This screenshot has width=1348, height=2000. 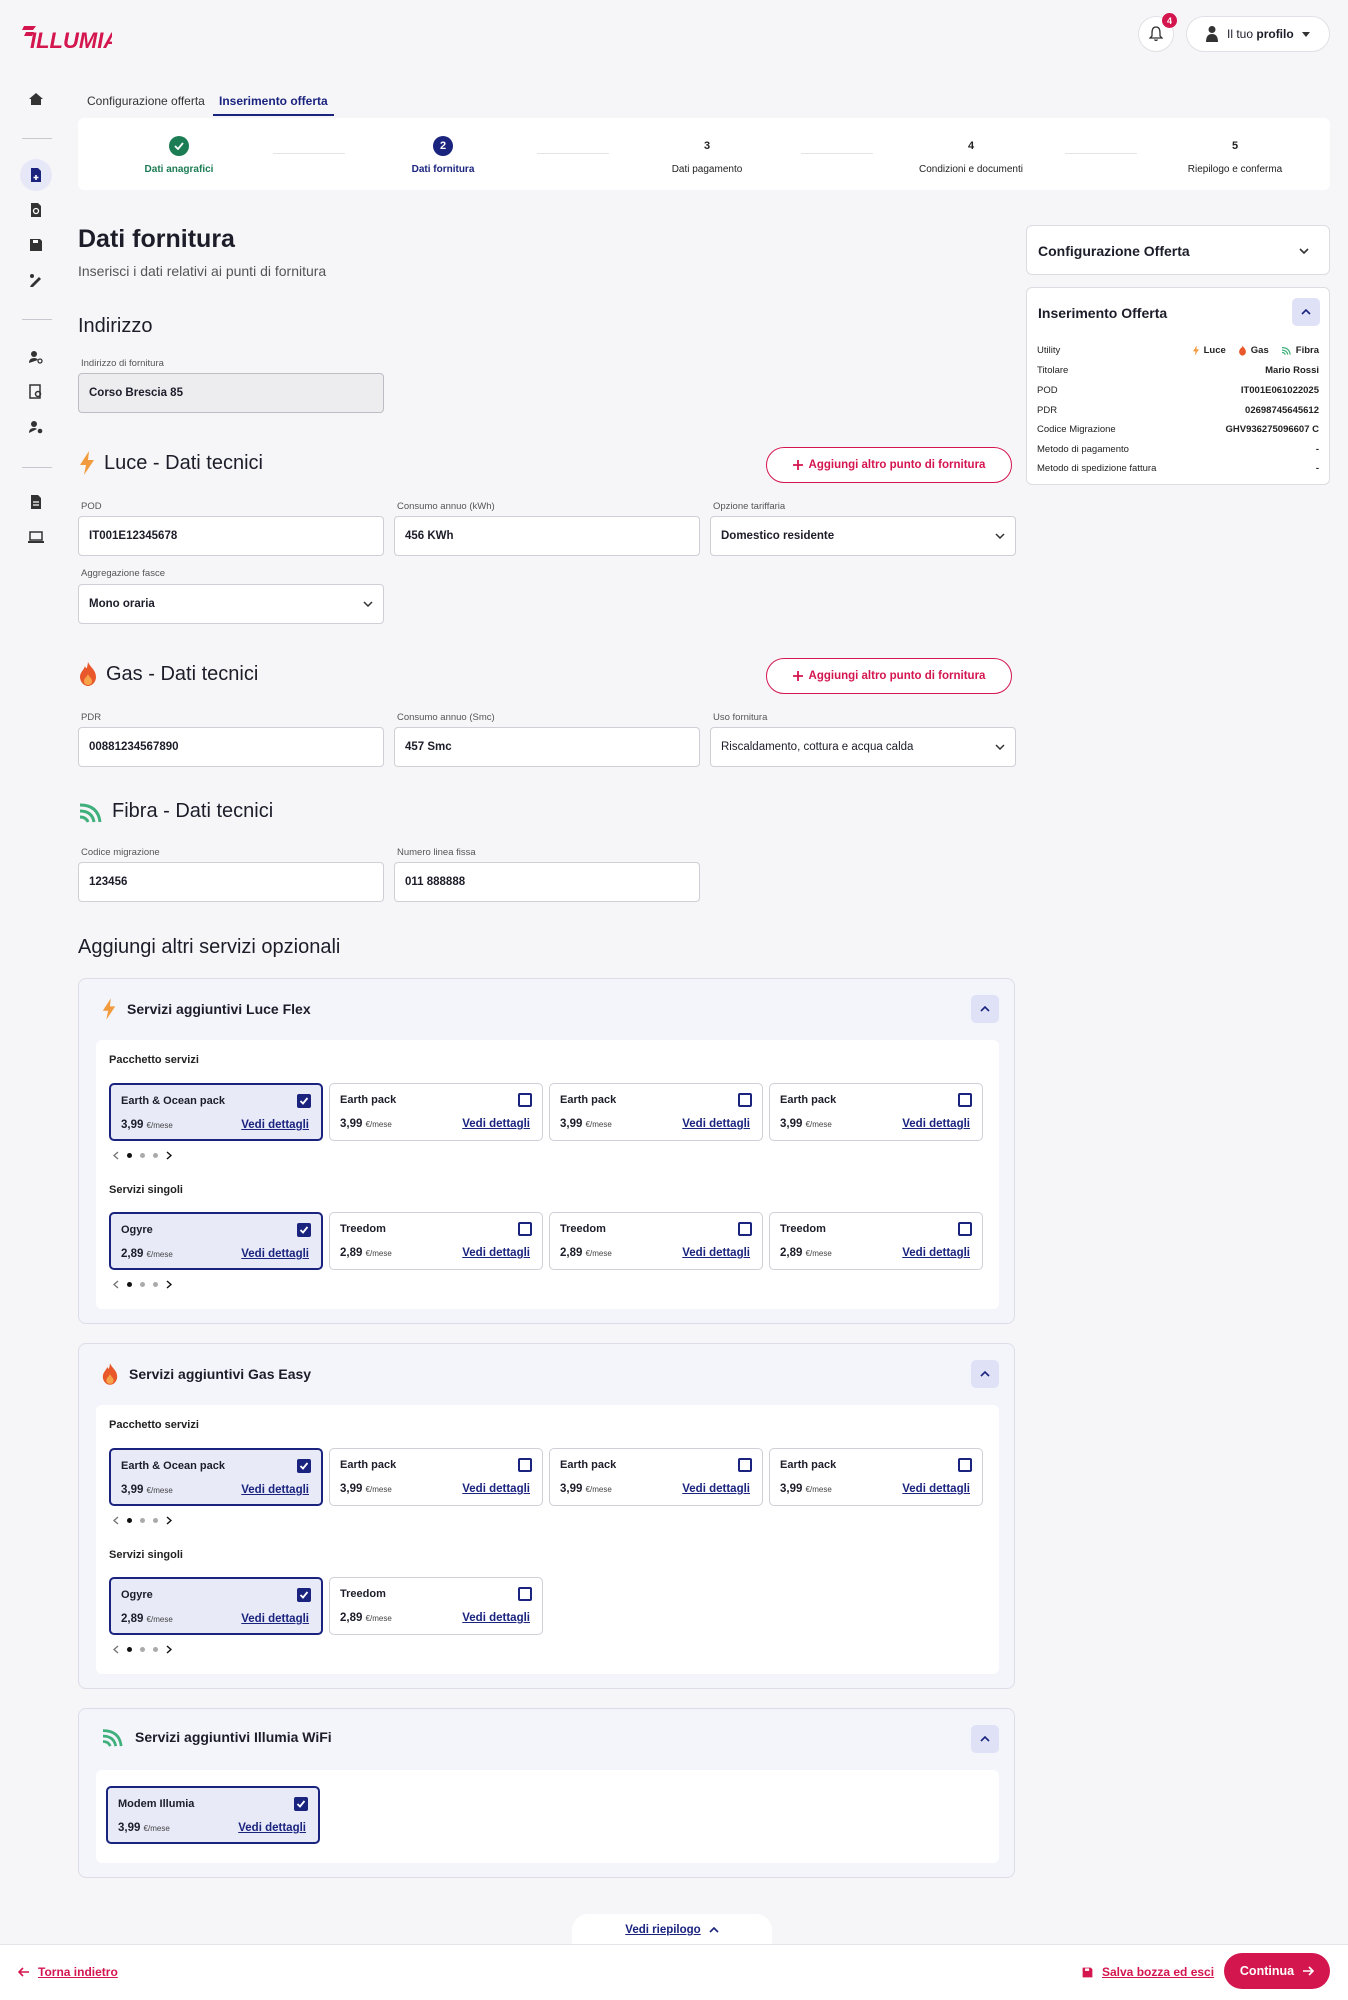 I want to click on tab-inserimento: Inserimento offerta, so click(x=273, y=105).